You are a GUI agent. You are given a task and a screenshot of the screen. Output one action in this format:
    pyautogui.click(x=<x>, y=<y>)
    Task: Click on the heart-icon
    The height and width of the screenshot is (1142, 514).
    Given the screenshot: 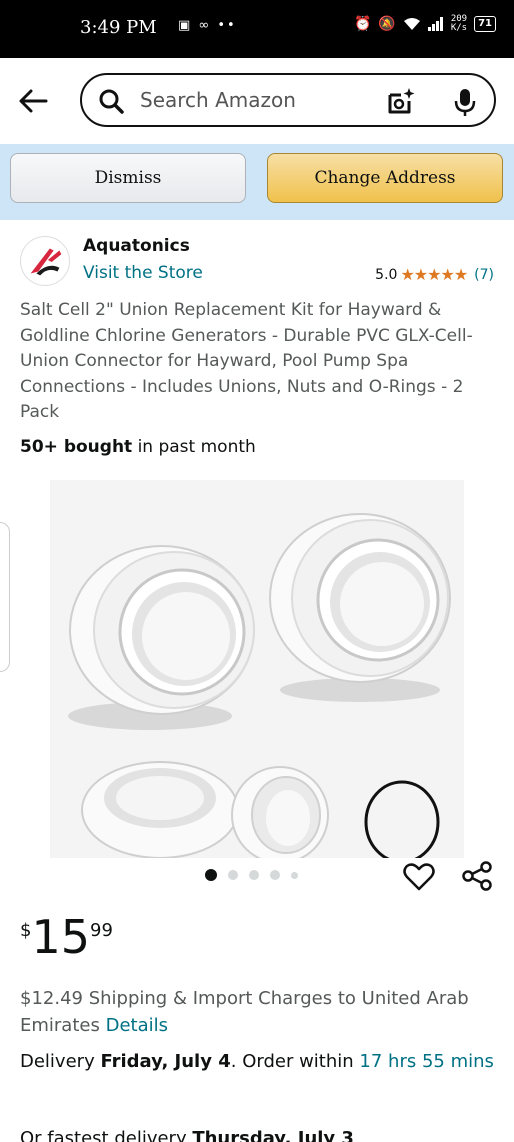 What is the action you would take?
    pyautogui.click(x=419, y=877)
    